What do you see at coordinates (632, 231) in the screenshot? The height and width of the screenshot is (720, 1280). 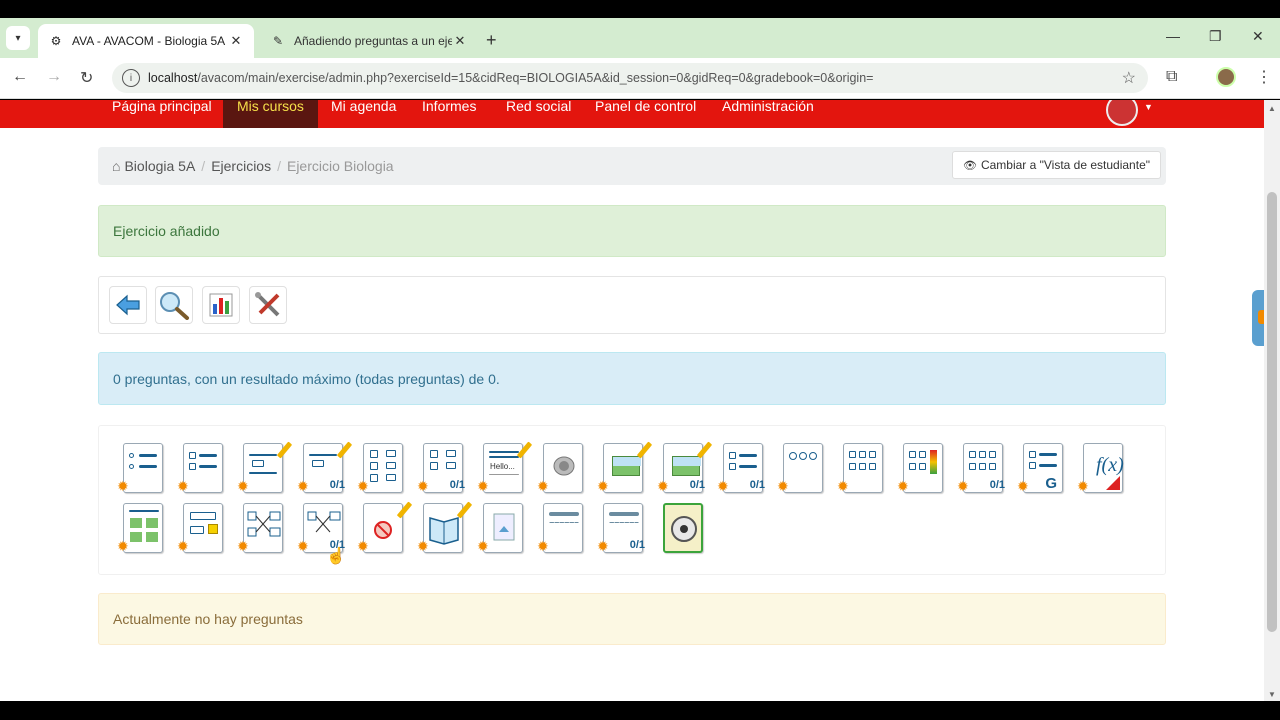 I see `success-alert: Ejercicio añadido` at bounding box center [632, 231].